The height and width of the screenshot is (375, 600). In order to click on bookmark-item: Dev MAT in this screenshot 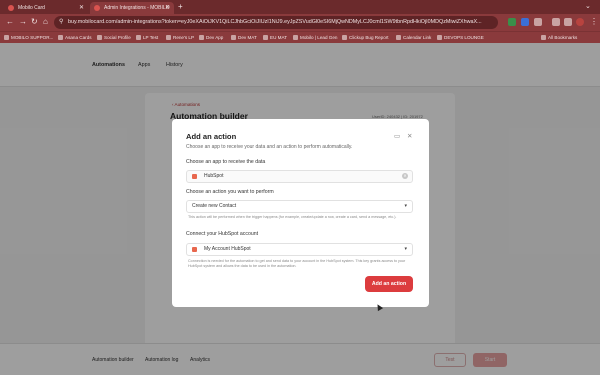, I will do `click(244, 38)`.